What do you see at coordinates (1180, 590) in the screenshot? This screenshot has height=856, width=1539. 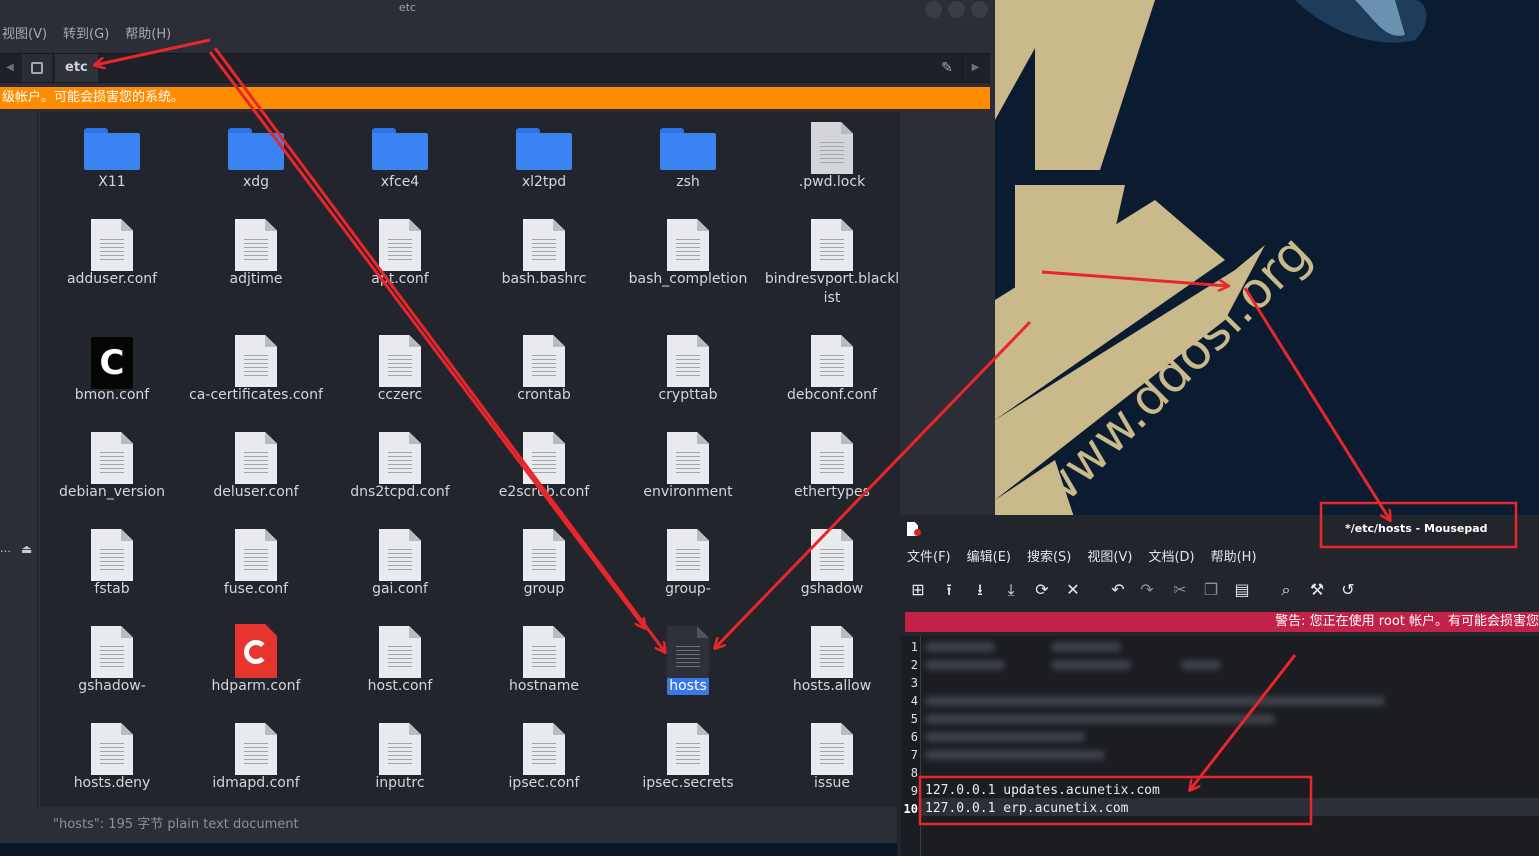 I see `cut-icon: ✂` at bounding box center [1180, 590].